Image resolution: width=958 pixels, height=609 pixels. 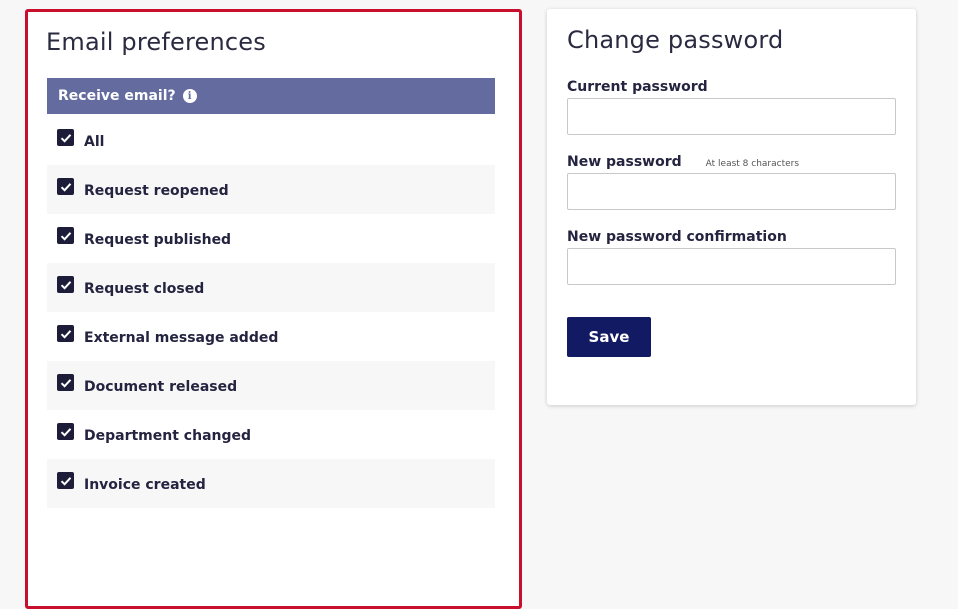 I want to click on save-button: Save, so click(x=609, y=337).